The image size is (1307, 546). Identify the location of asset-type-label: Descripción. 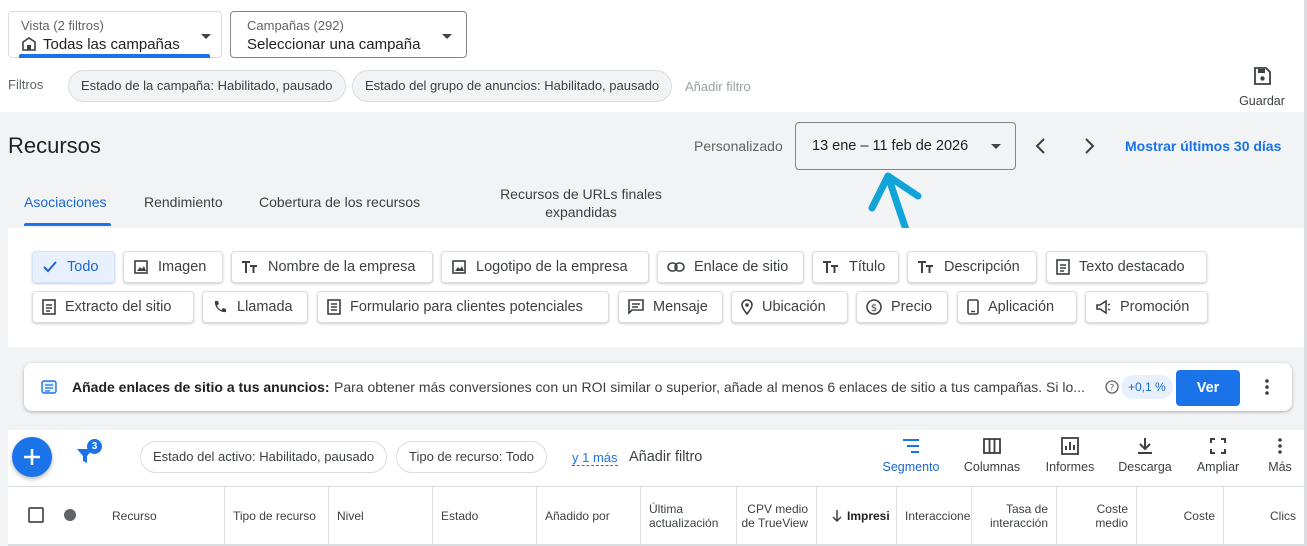
(982, 267).